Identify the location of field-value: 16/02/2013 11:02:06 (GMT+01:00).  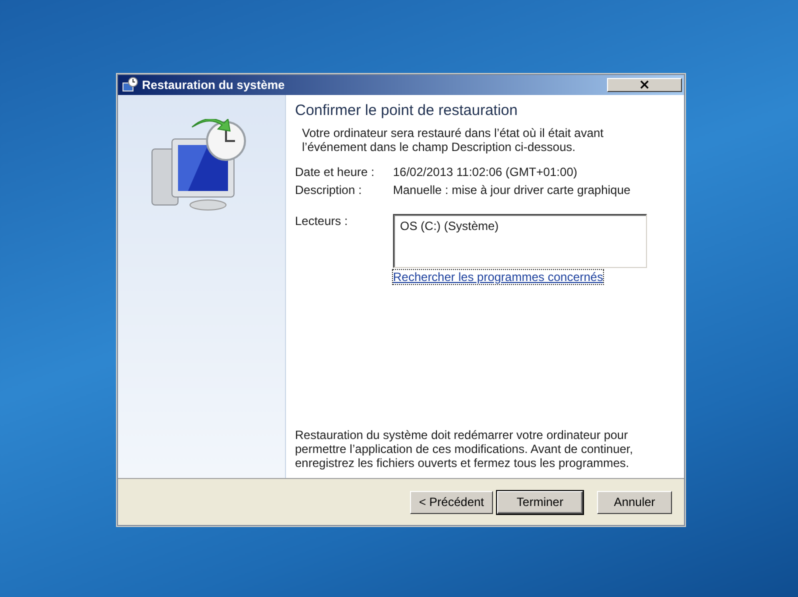
(485, 172).